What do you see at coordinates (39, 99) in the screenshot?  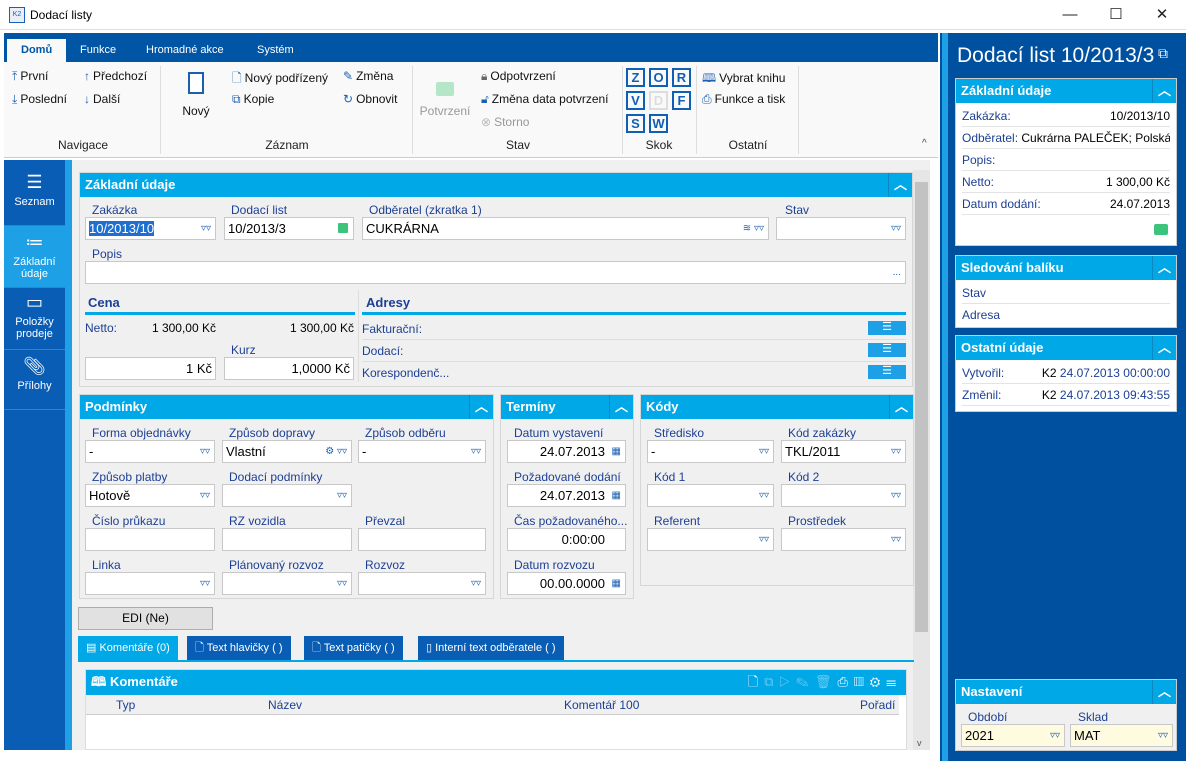 I see `last-button: ⤓ Poslední` at bounding box center [39, 99].